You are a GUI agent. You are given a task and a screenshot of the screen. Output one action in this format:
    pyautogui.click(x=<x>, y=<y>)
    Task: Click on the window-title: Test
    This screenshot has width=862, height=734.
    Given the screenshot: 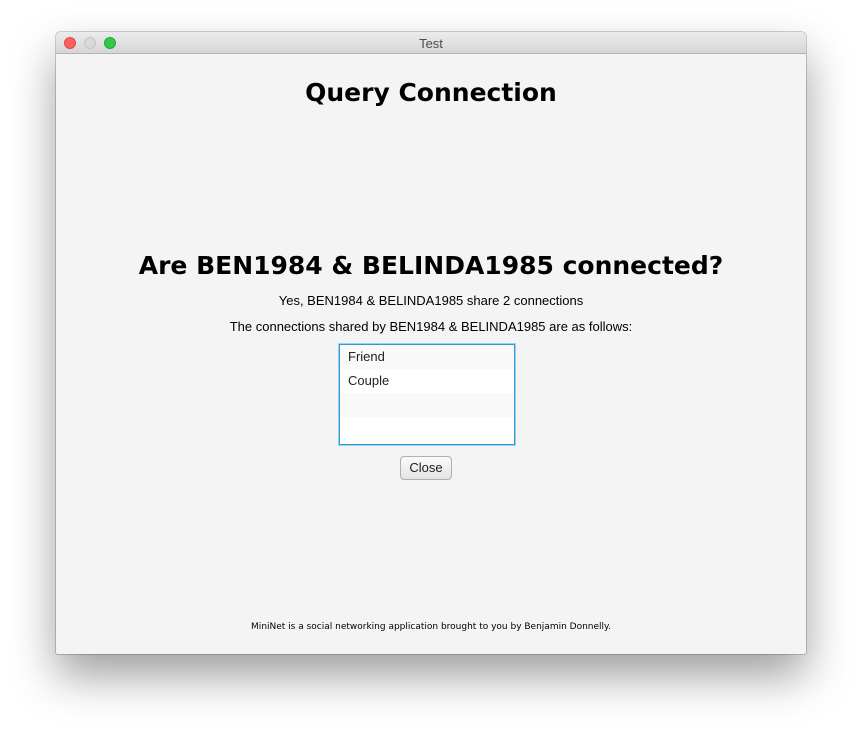 What is the action you would take?
    pyautogui.click(x=431, y=43)
    